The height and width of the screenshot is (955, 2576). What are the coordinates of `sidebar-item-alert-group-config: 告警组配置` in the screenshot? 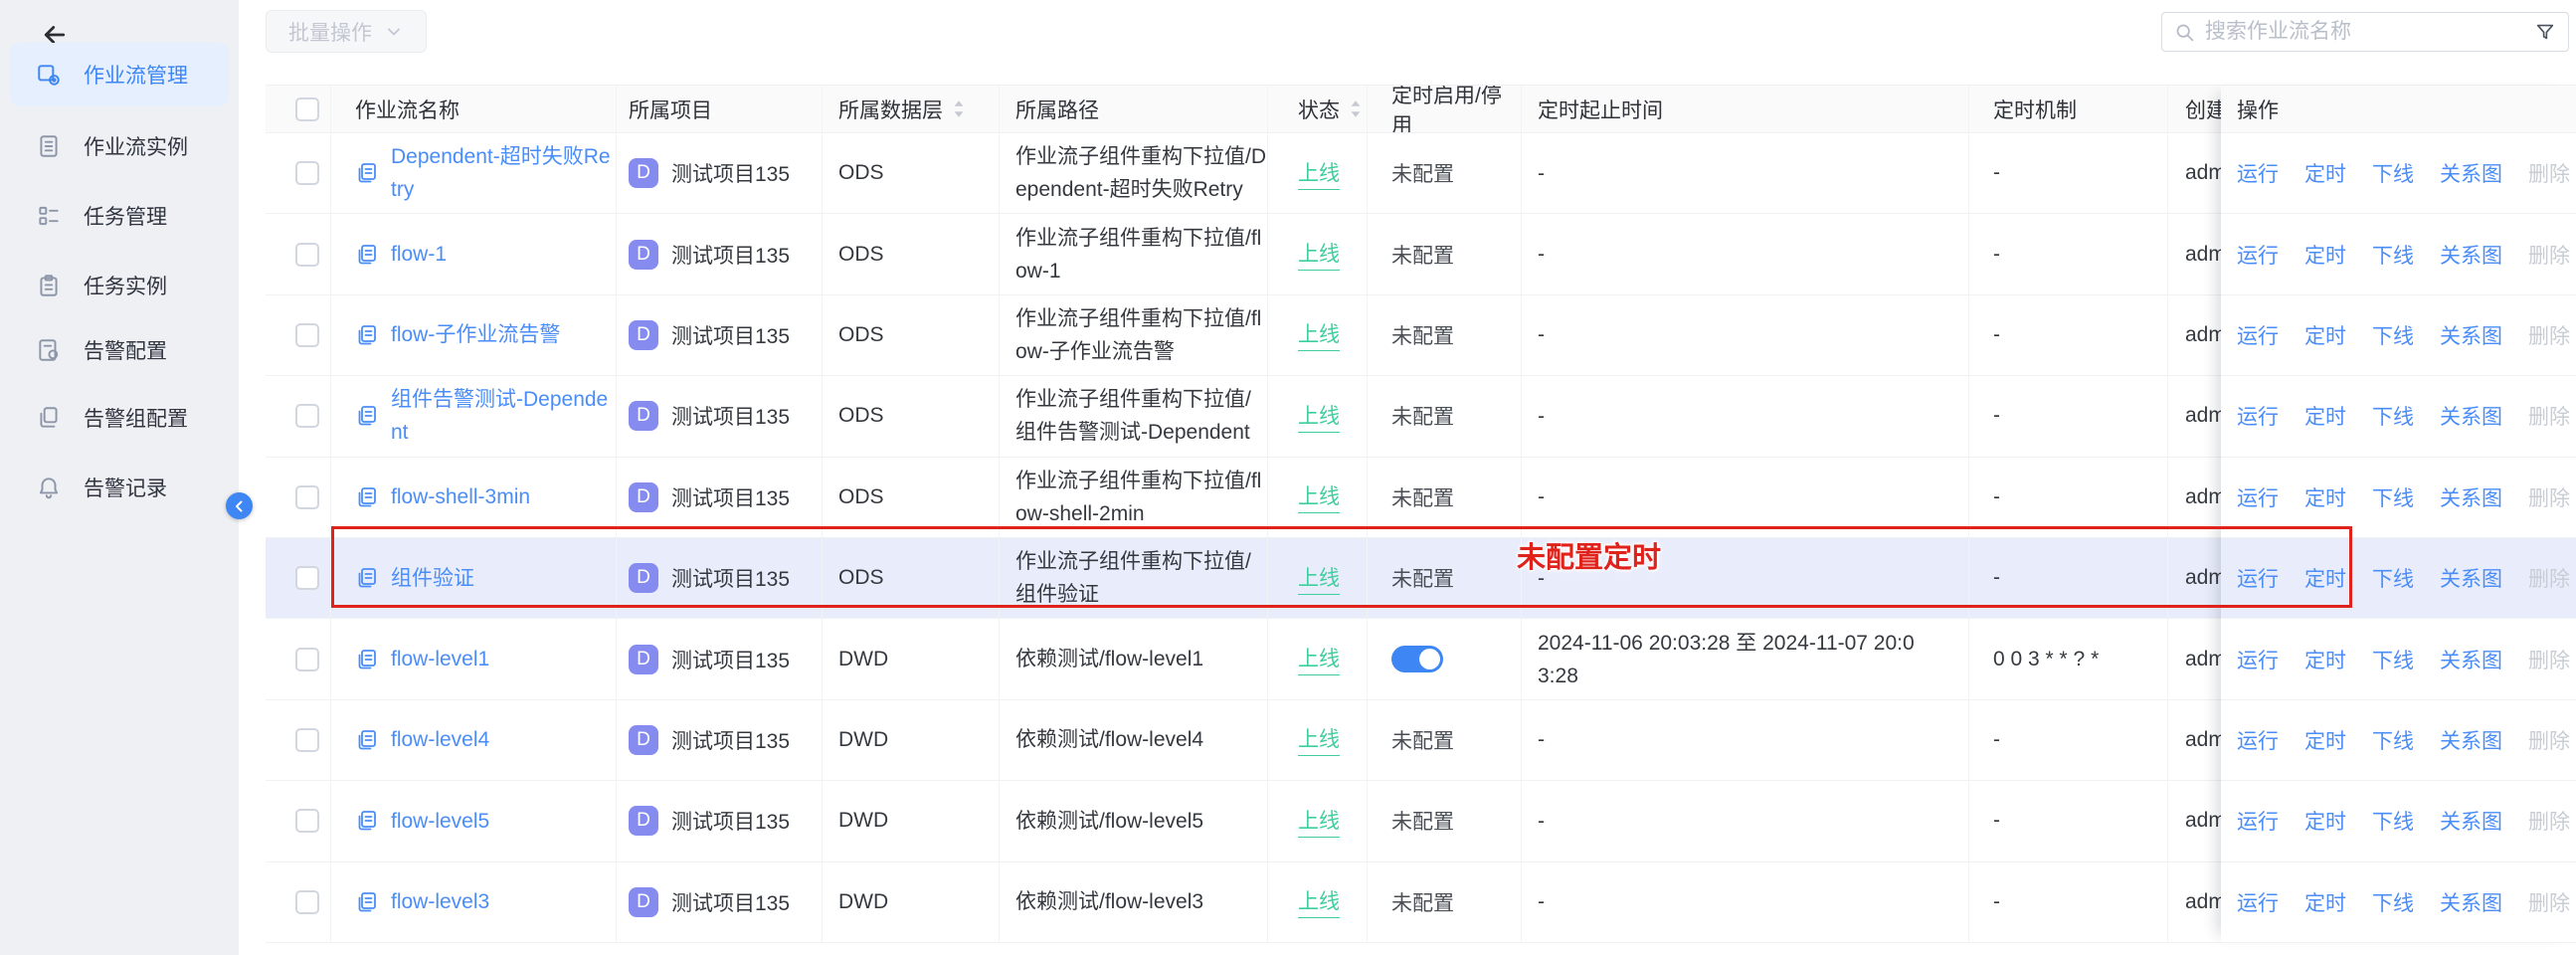 It's located at (119, 418).